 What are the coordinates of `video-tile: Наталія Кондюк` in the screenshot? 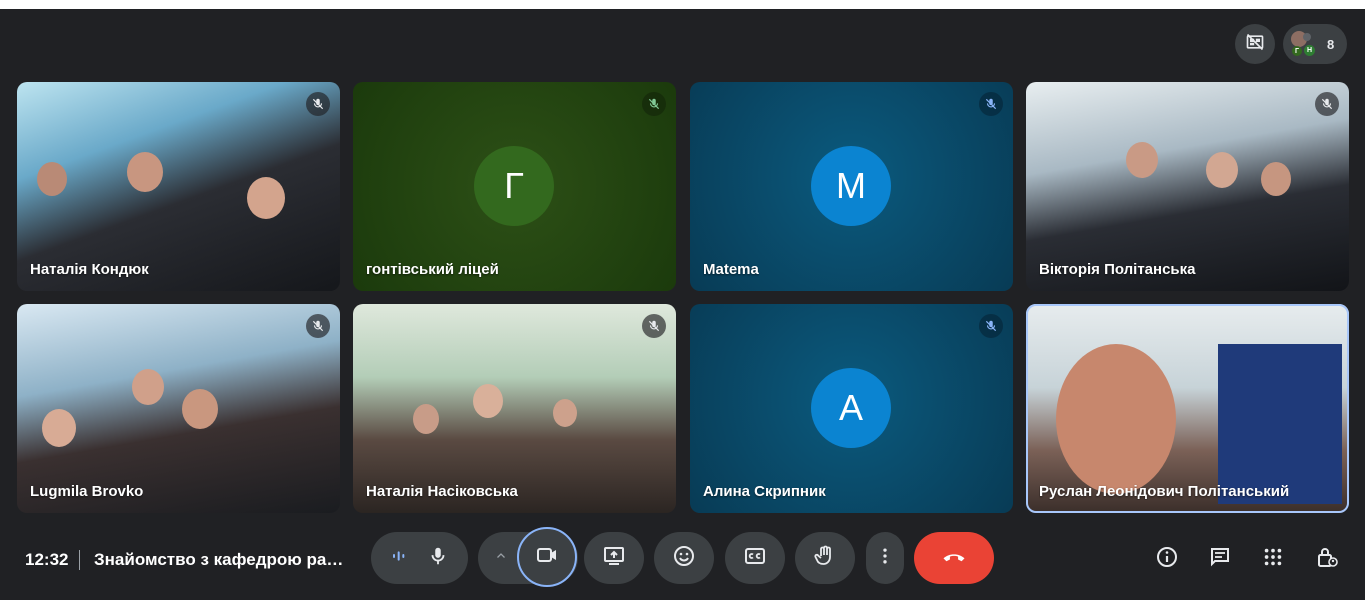 It's located at (178, 186).